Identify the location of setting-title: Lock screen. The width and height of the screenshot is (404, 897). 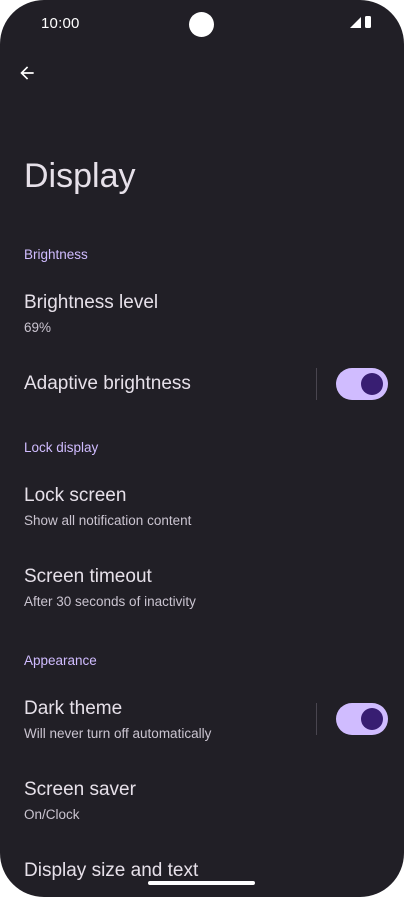
(75, 495).